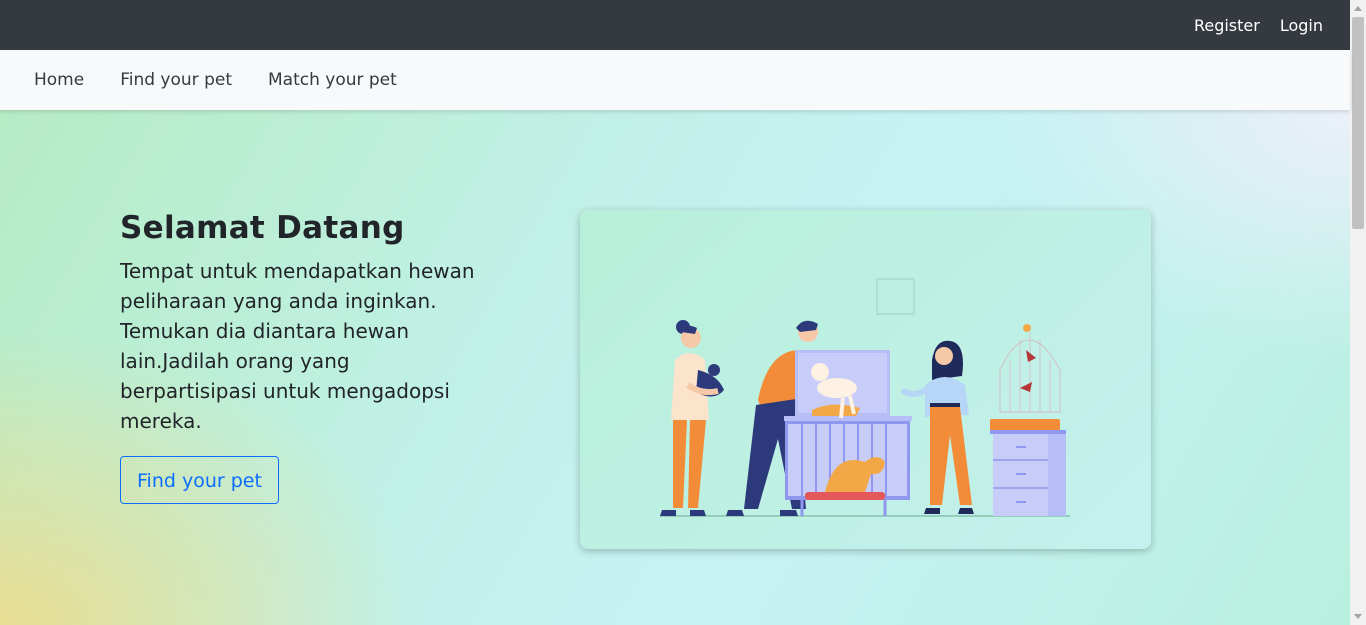 This screenshot has height=625, width=1366. I want to click on register-link: Register, so click(1227, 25).